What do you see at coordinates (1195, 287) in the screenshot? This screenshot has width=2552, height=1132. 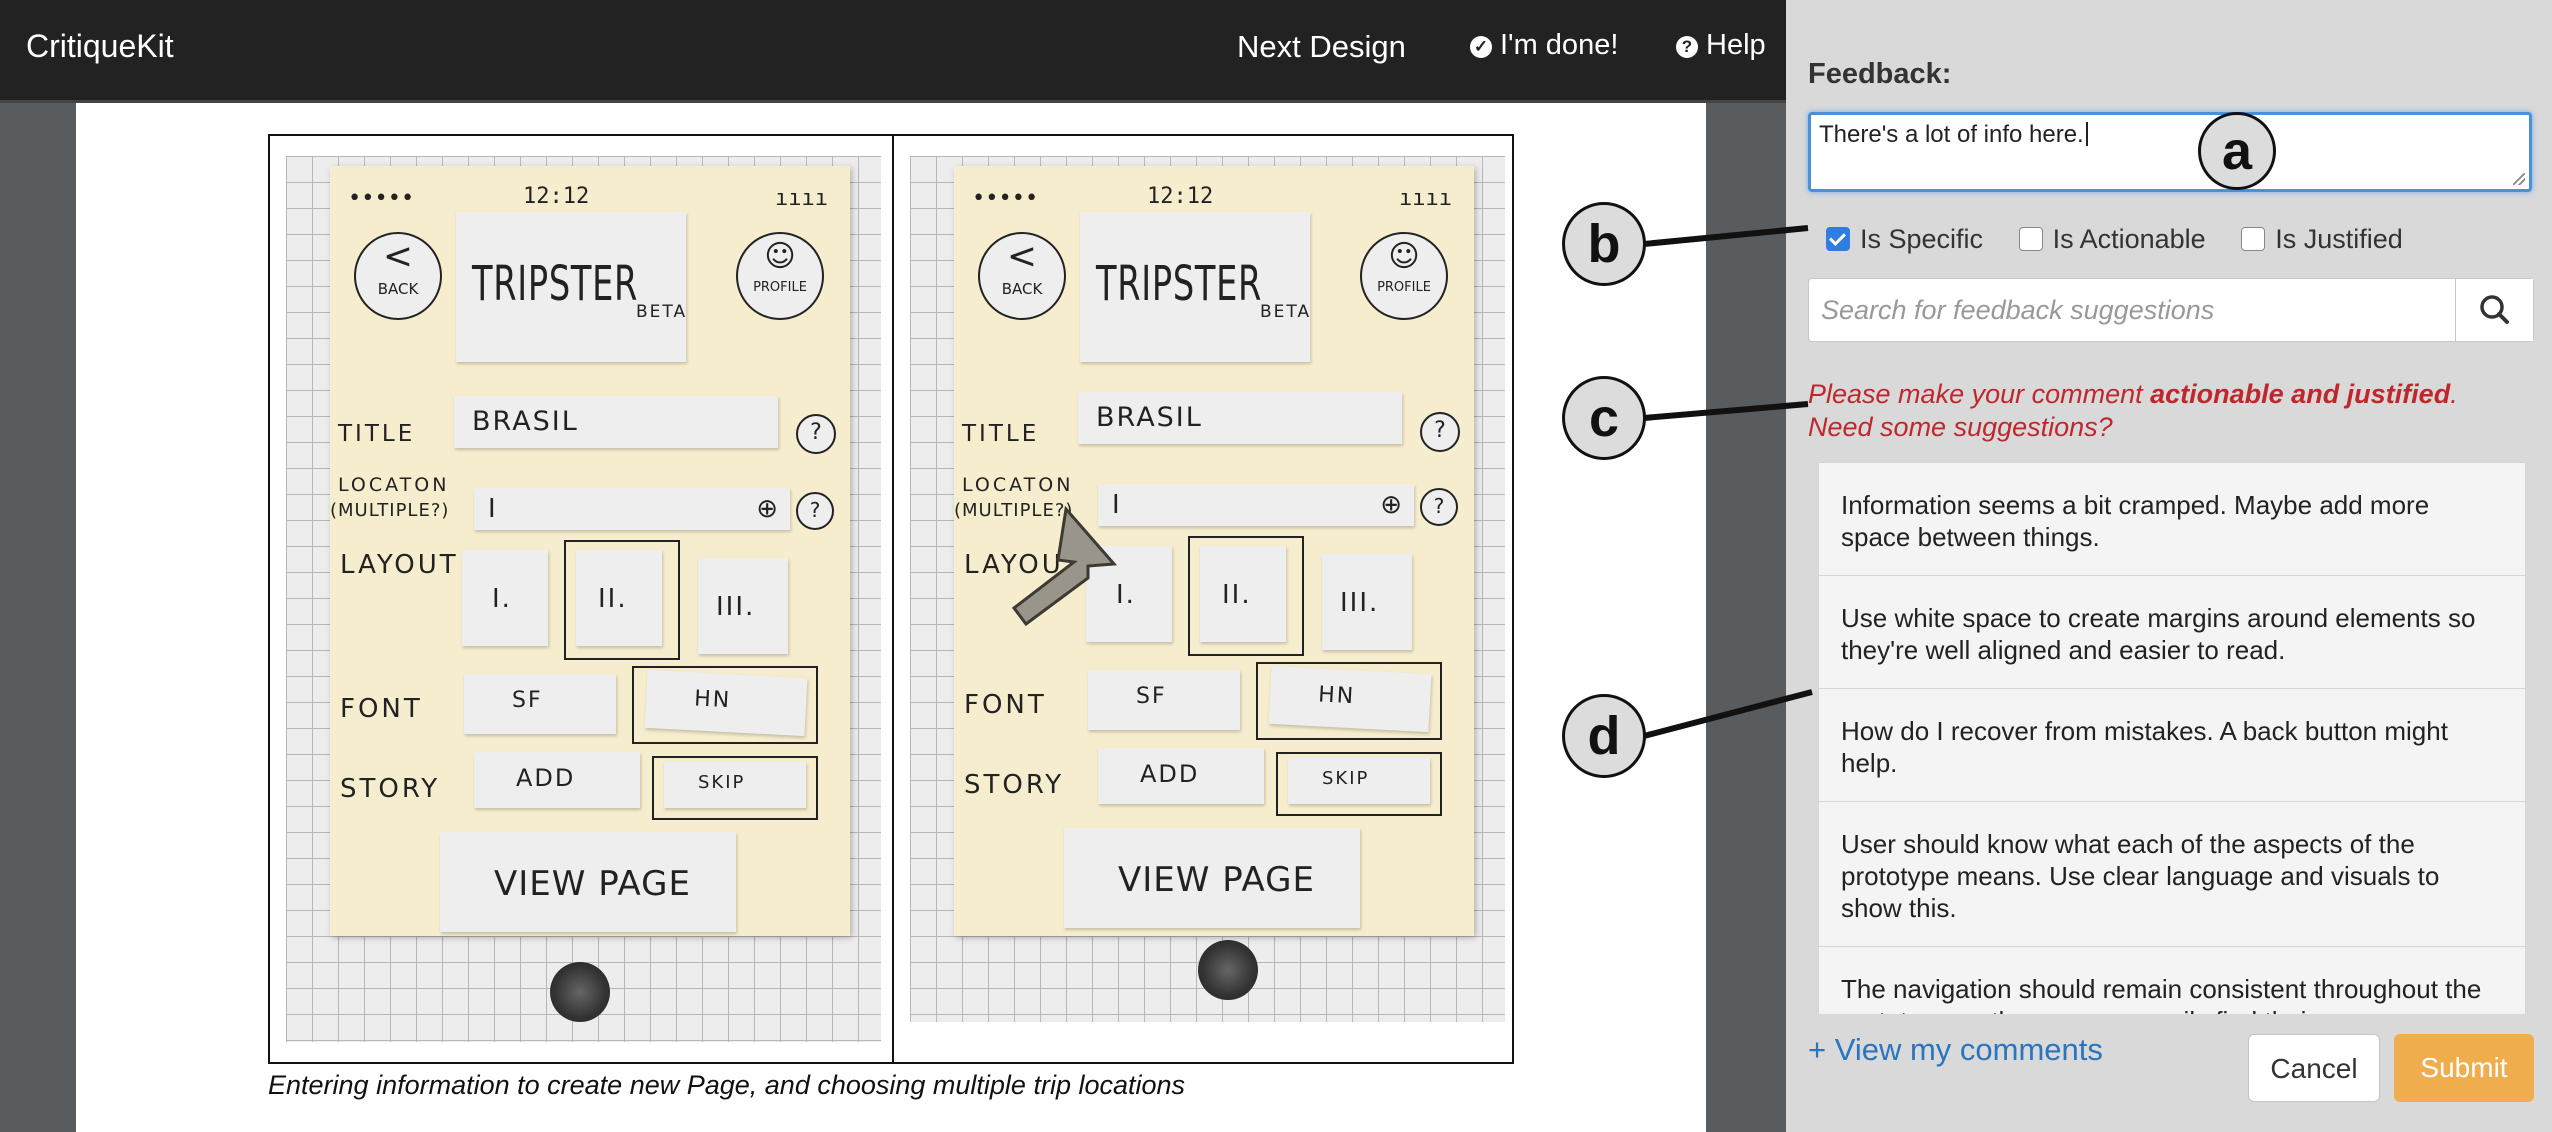 I see `sketch-title-strip-2: TRIPSTER BETA` at bounding box center [1195, 287].